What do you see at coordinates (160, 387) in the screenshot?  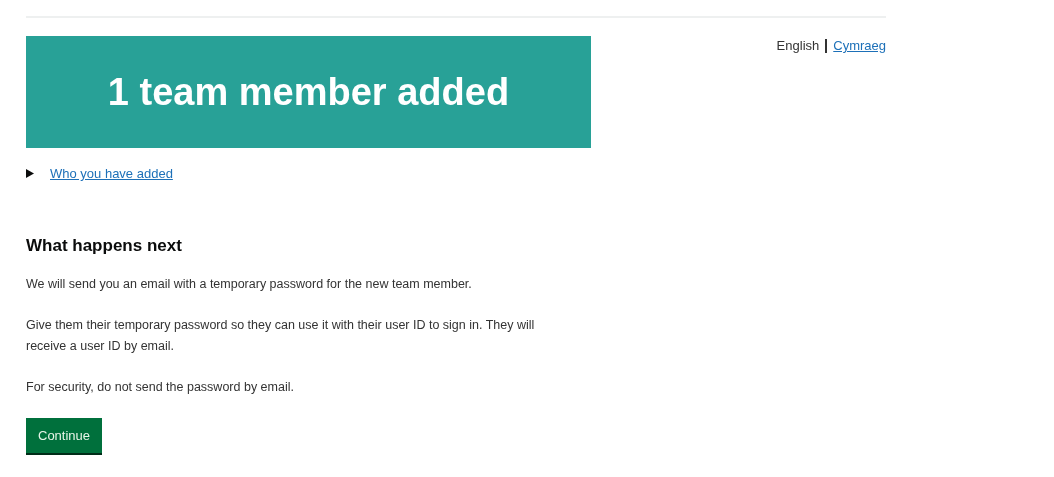 I see `paragraph: For security, do not send the password by email.` at bounding box center [160, 387].